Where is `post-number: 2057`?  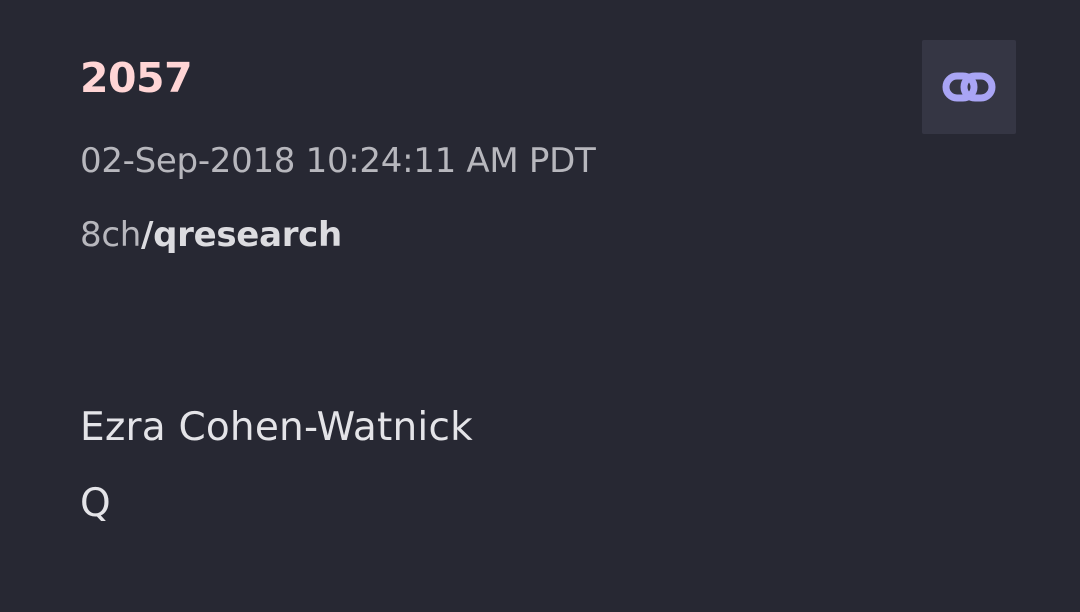
post-number: 2057 is located at coordinates (136, 78).